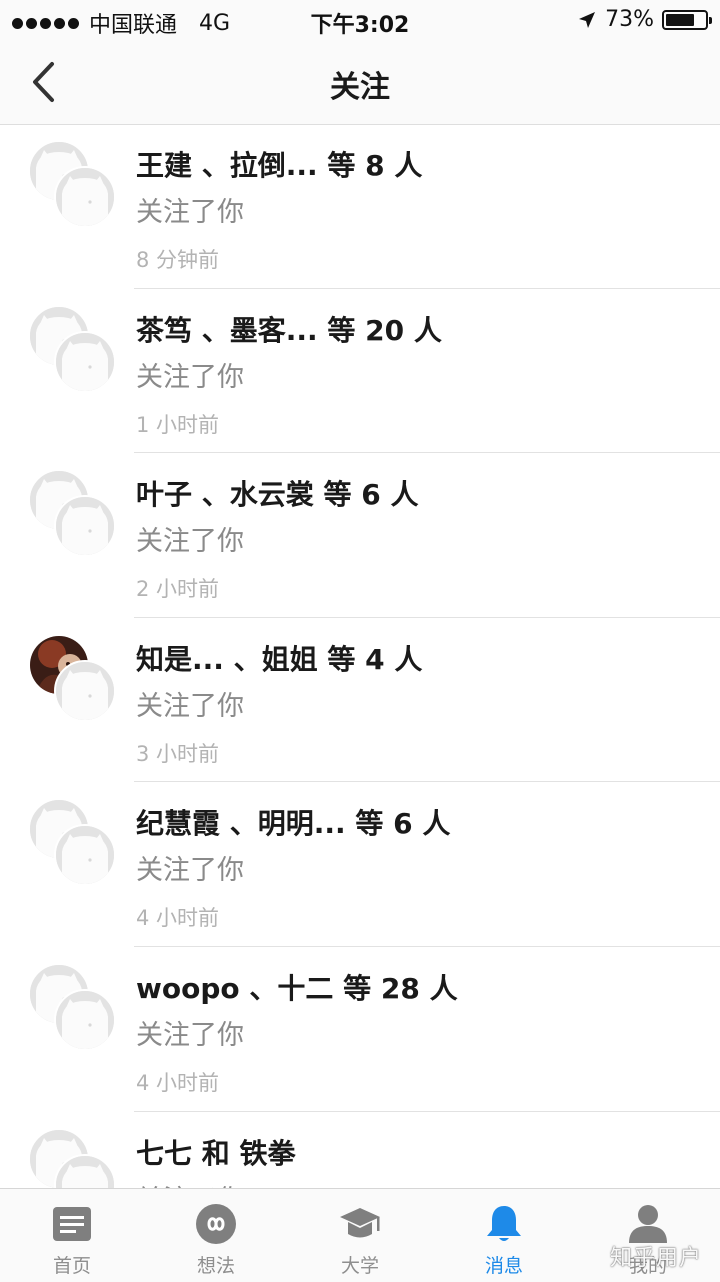 This screenshot has height=1282, width=720. What do you see at coordinates (680, 20) in the screenshot?
I see `battery-fill` at bounding box center [680, 20].